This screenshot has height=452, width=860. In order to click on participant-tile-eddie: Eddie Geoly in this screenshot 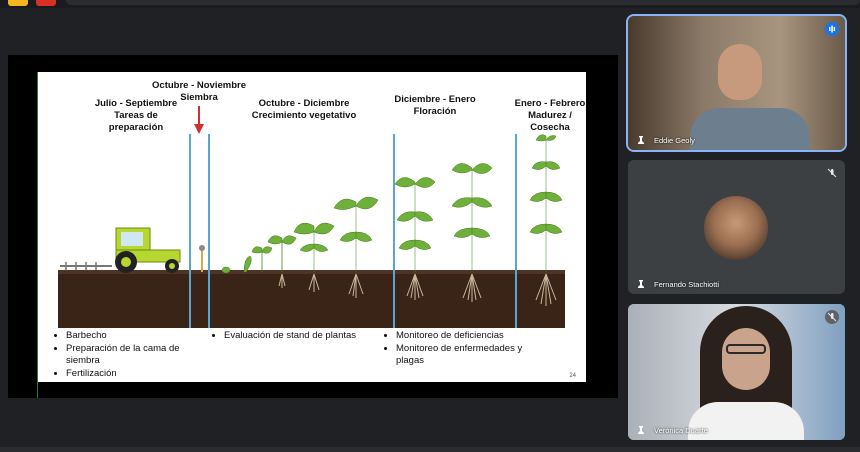, I will do `click(736, 83)`.